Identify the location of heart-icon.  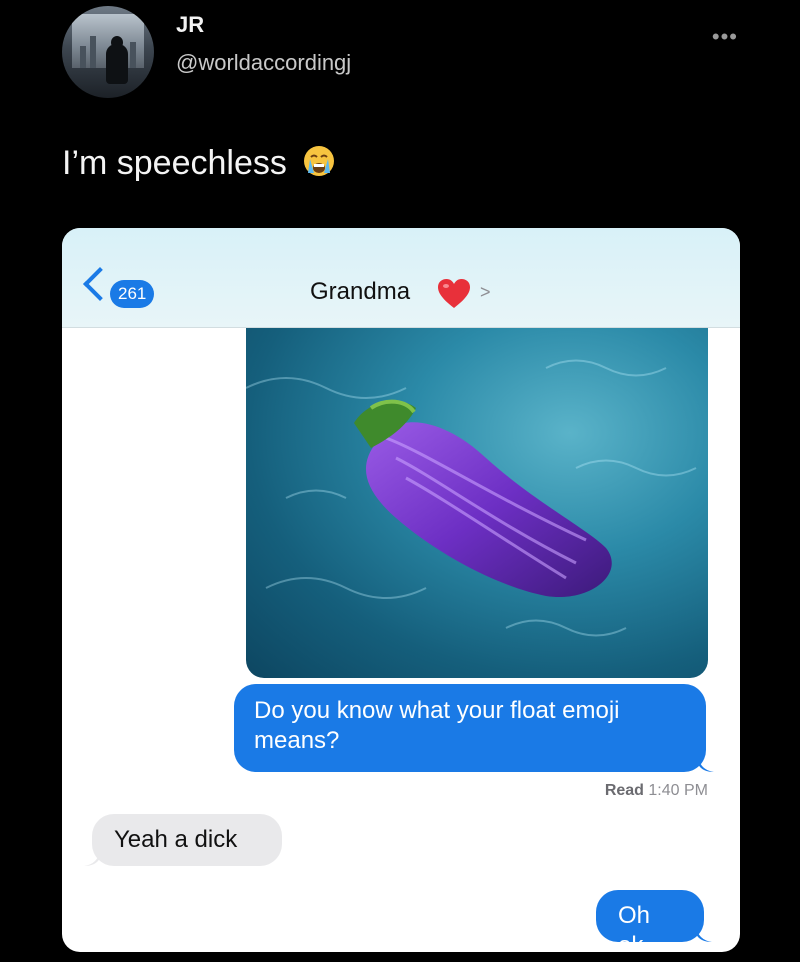
(454, 293).